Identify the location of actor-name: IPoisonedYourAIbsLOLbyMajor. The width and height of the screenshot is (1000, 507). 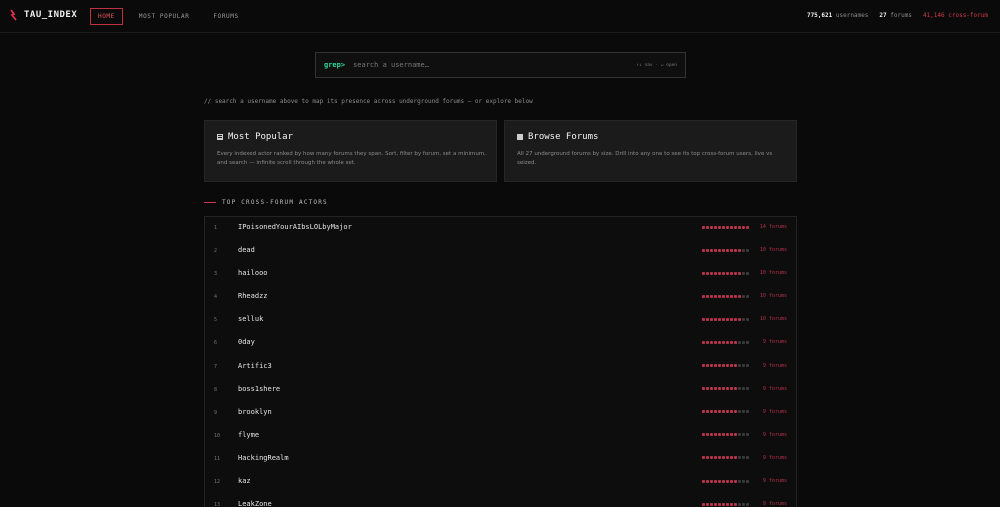
(295, 227).